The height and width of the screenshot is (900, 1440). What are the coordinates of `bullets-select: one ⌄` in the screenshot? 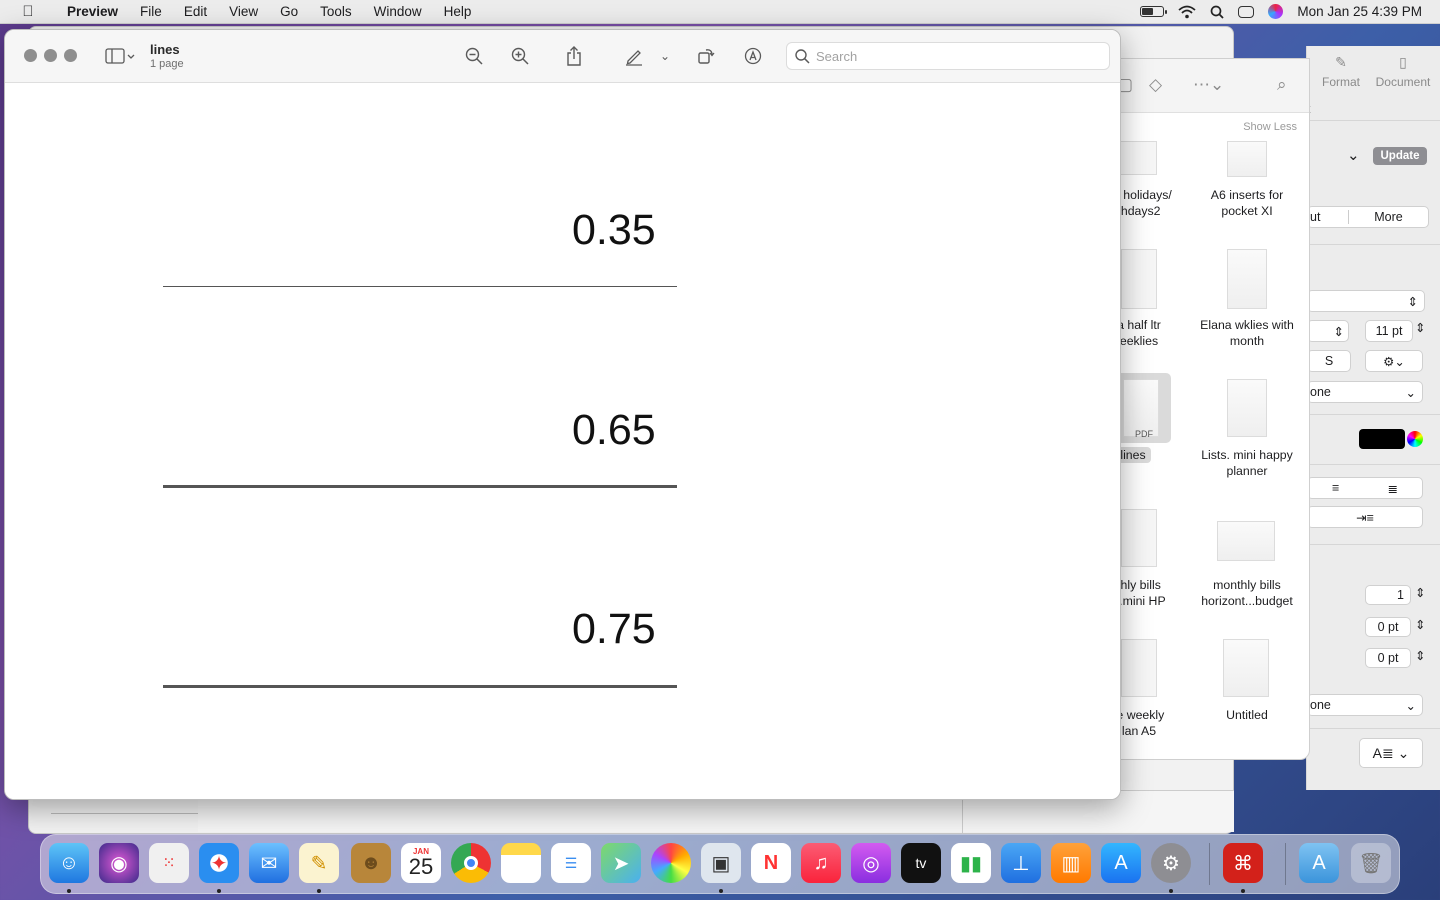 It's located at (1365, 705).